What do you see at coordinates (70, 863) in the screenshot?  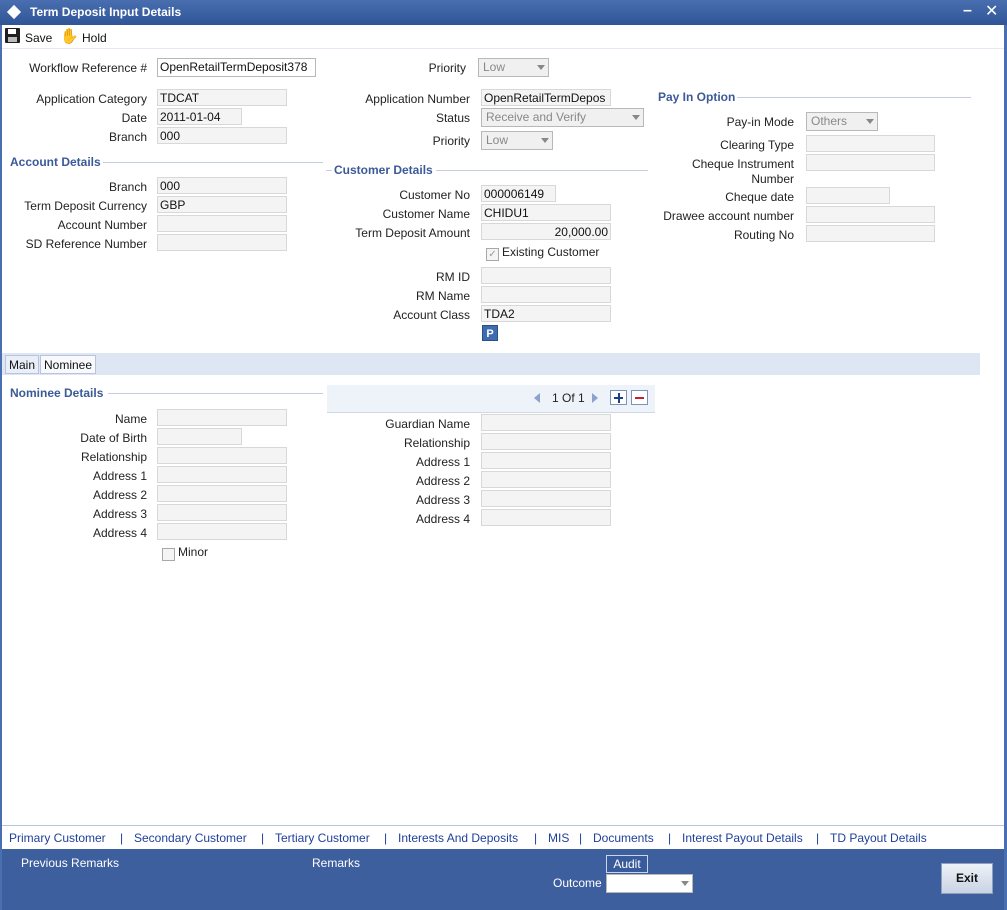 I see `previous-remarks-label: Previous Remarks` at bounding box center [70, 863].